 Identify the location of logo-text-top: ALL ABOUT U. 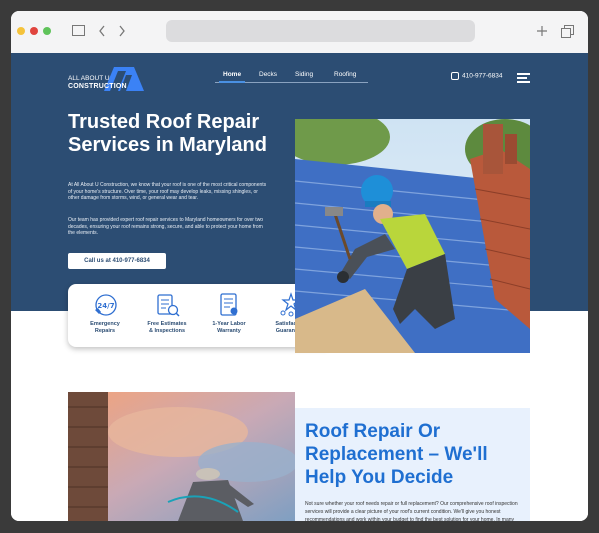
(89, 78).